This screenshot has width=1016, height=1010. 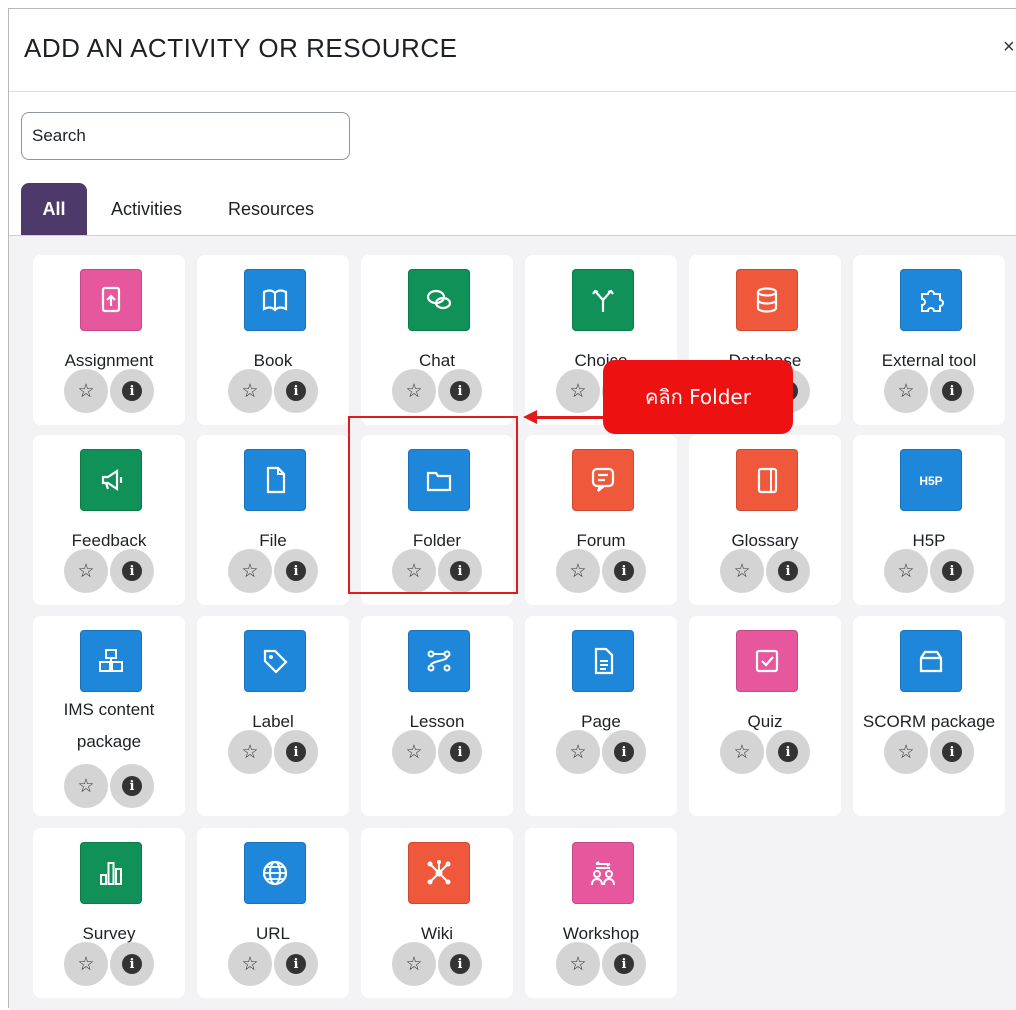 I want to click on module-card-feedback: Feedback ☆ i, so click(x=109, y=520).